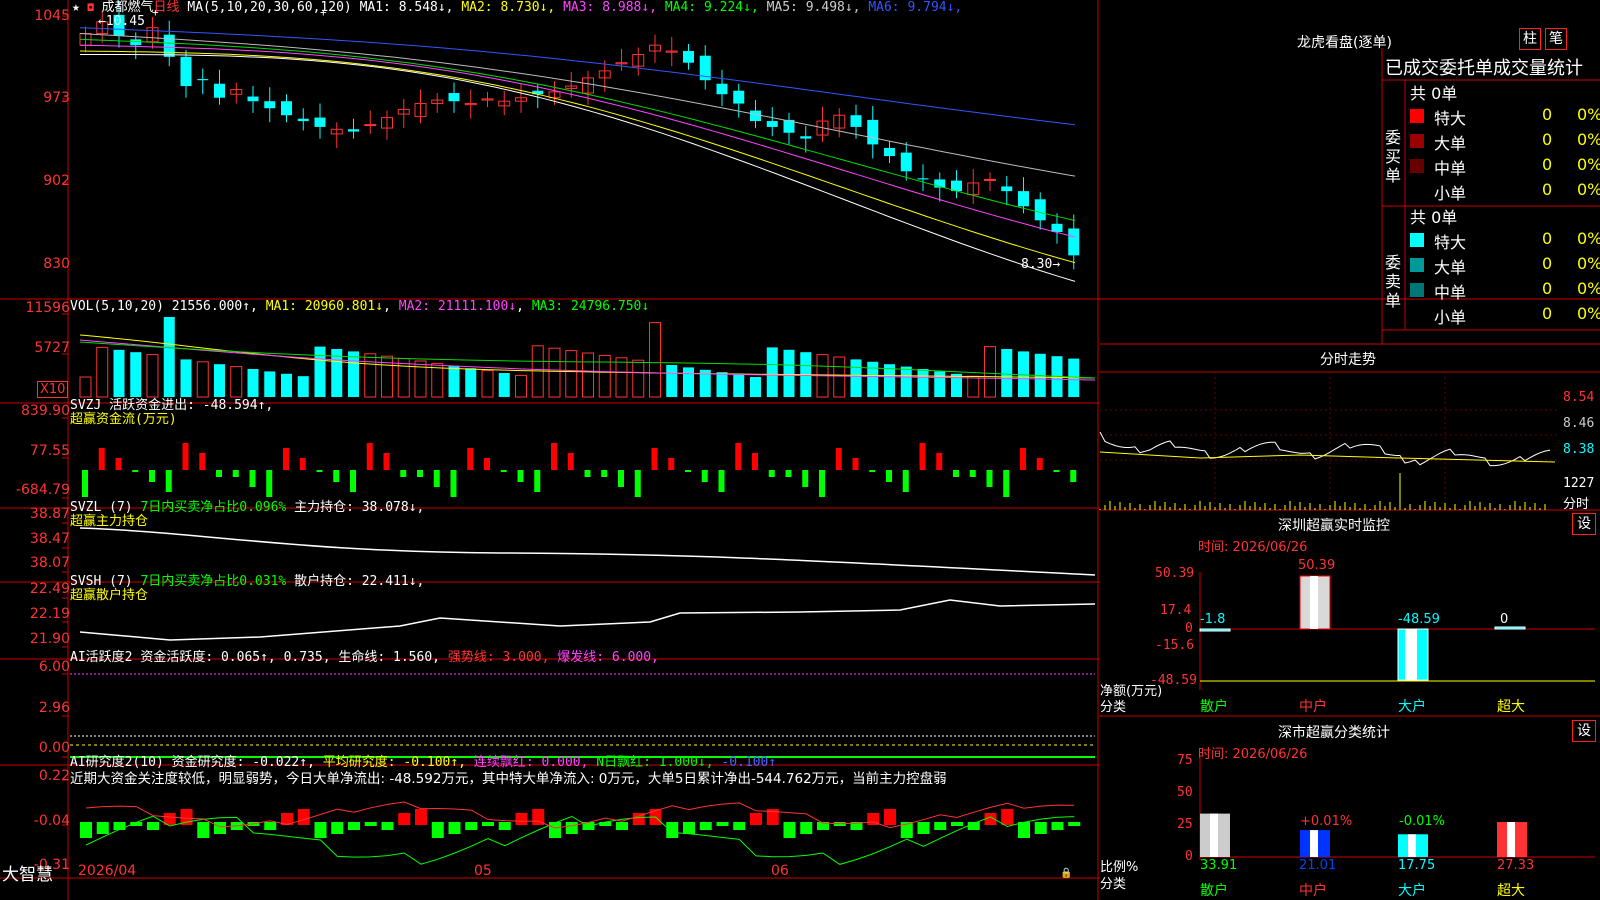 The height and width of the screenshot is (900, 1600). Describe the element at coordinates (606, 7) in the screenshot. I see `ma-value-3: MA3: 8.988↓,` at that location.